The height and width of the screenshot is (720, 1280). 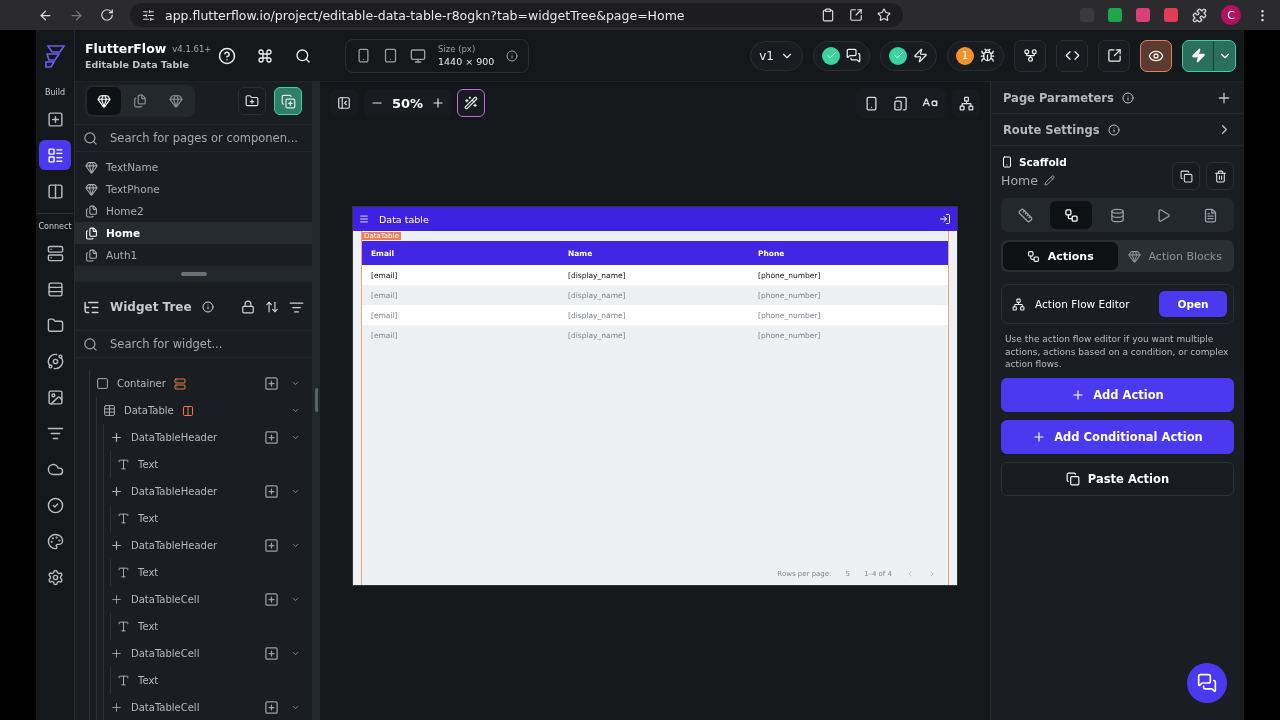 What do you see at coordinates (1049, 180) in the screenshot?
I see `edit-icon` at bounding box center [1049, 180].